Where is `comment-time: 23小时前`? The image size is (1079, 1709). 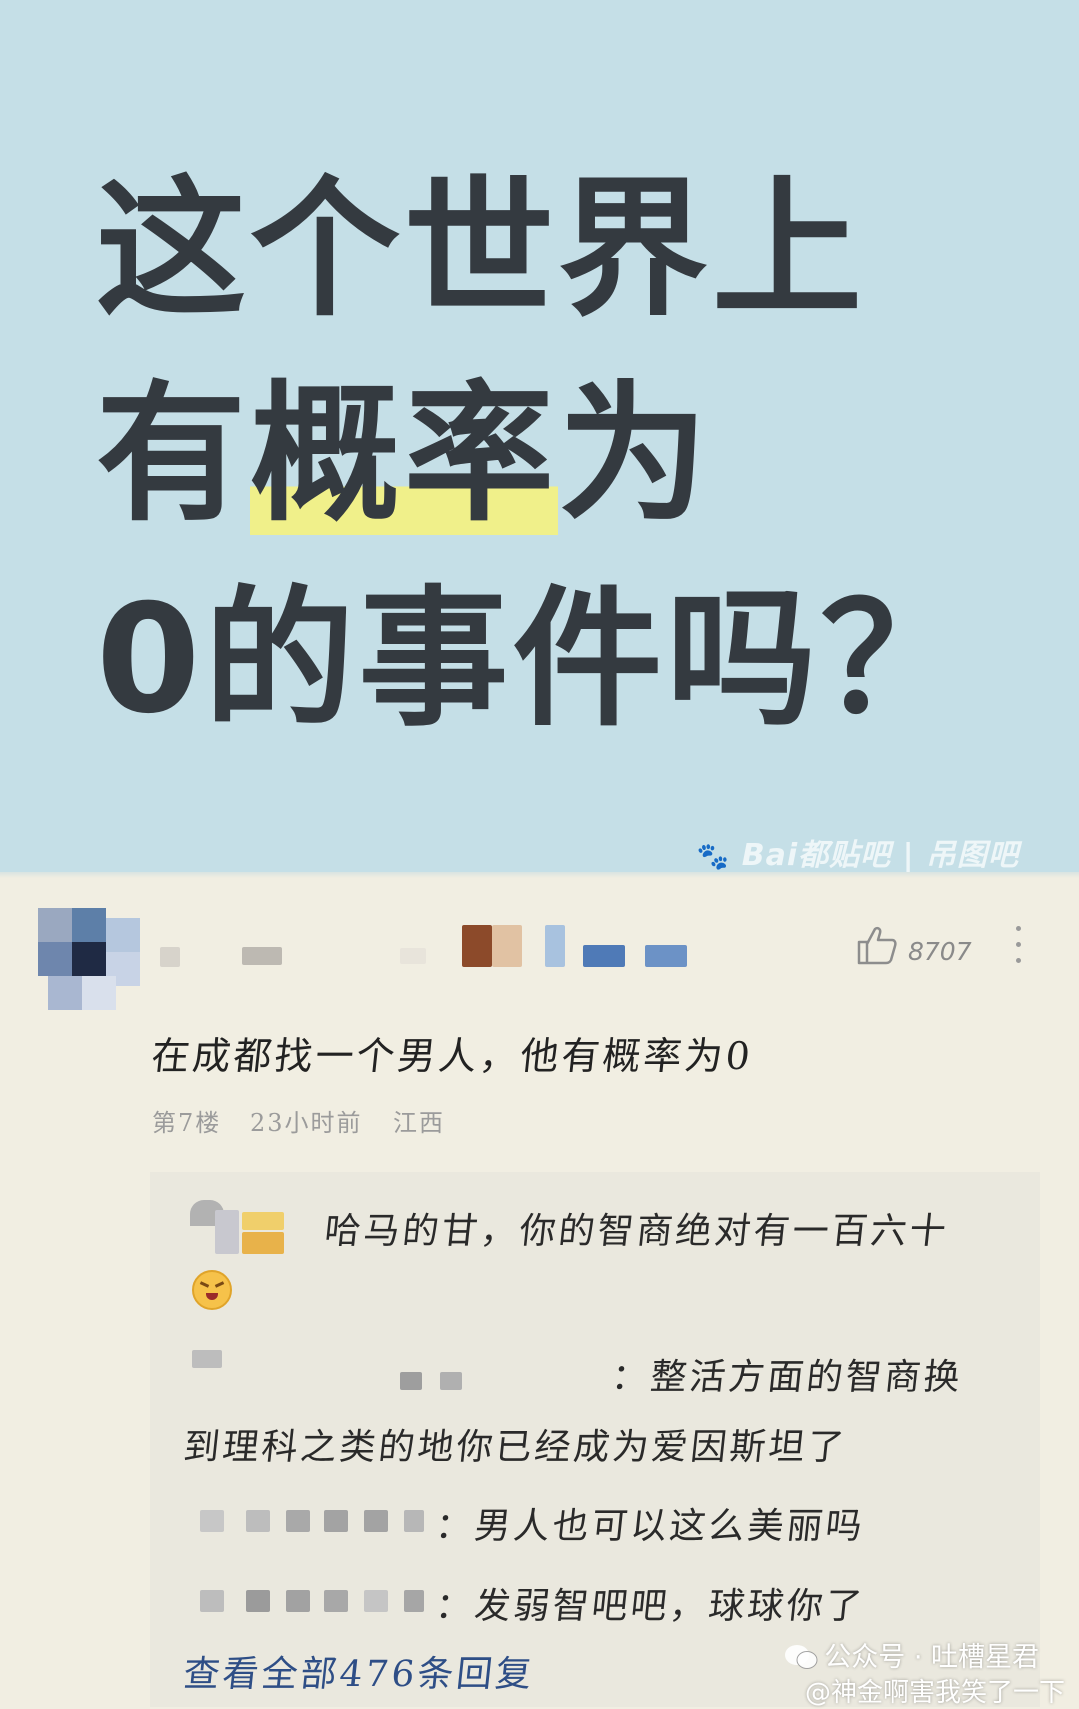 comment-time: 23小时前 is located at coordinates (306, 1123).